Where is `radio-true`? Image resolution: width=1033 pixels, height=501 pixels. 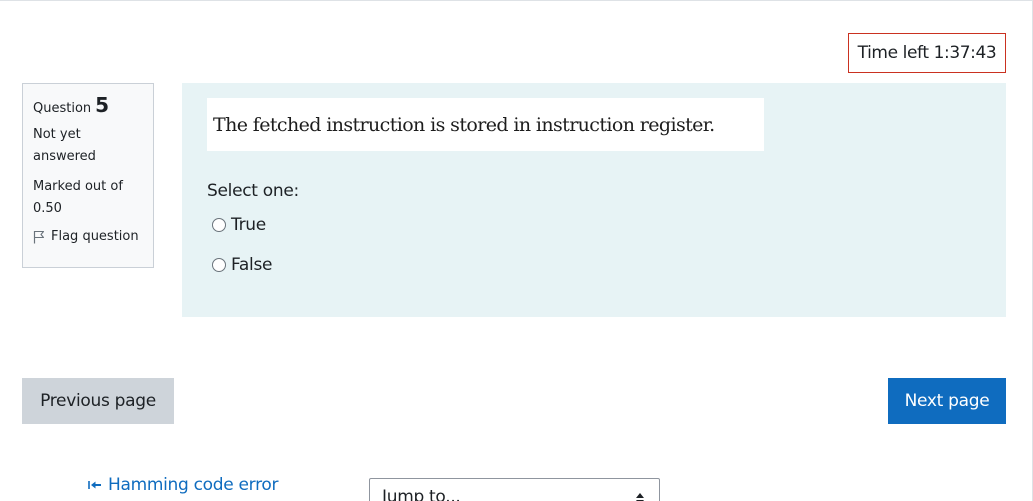
radio-true is located at coordinates (219, 225).